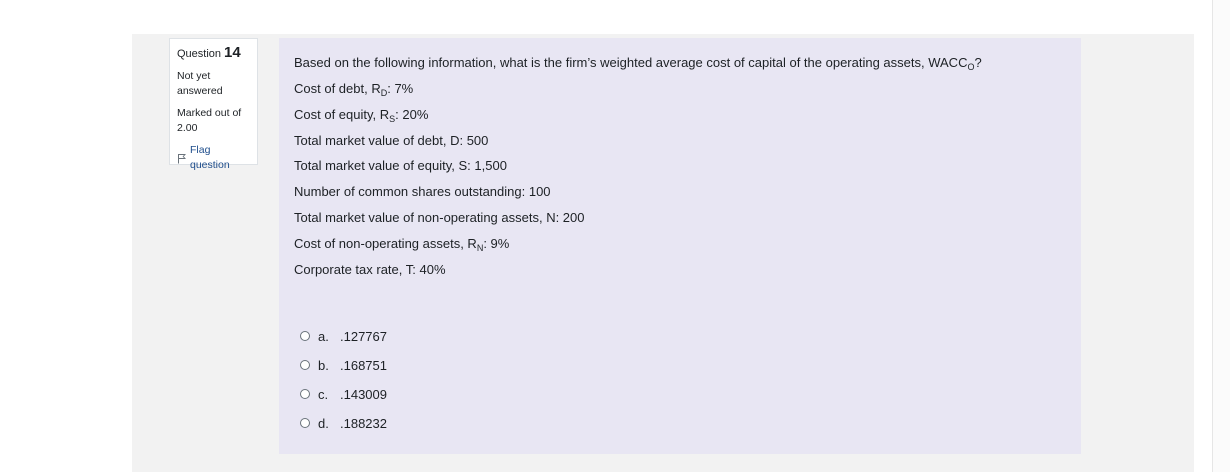 Image resolution: width=1230 pixels, height=472 pixels. What do you see at coordinates (687, 244) in the screenshot?
I see `info-line-cost-non-operating: Cost of non-operating assets, RN: 9%` at bounding box center [687, 244].